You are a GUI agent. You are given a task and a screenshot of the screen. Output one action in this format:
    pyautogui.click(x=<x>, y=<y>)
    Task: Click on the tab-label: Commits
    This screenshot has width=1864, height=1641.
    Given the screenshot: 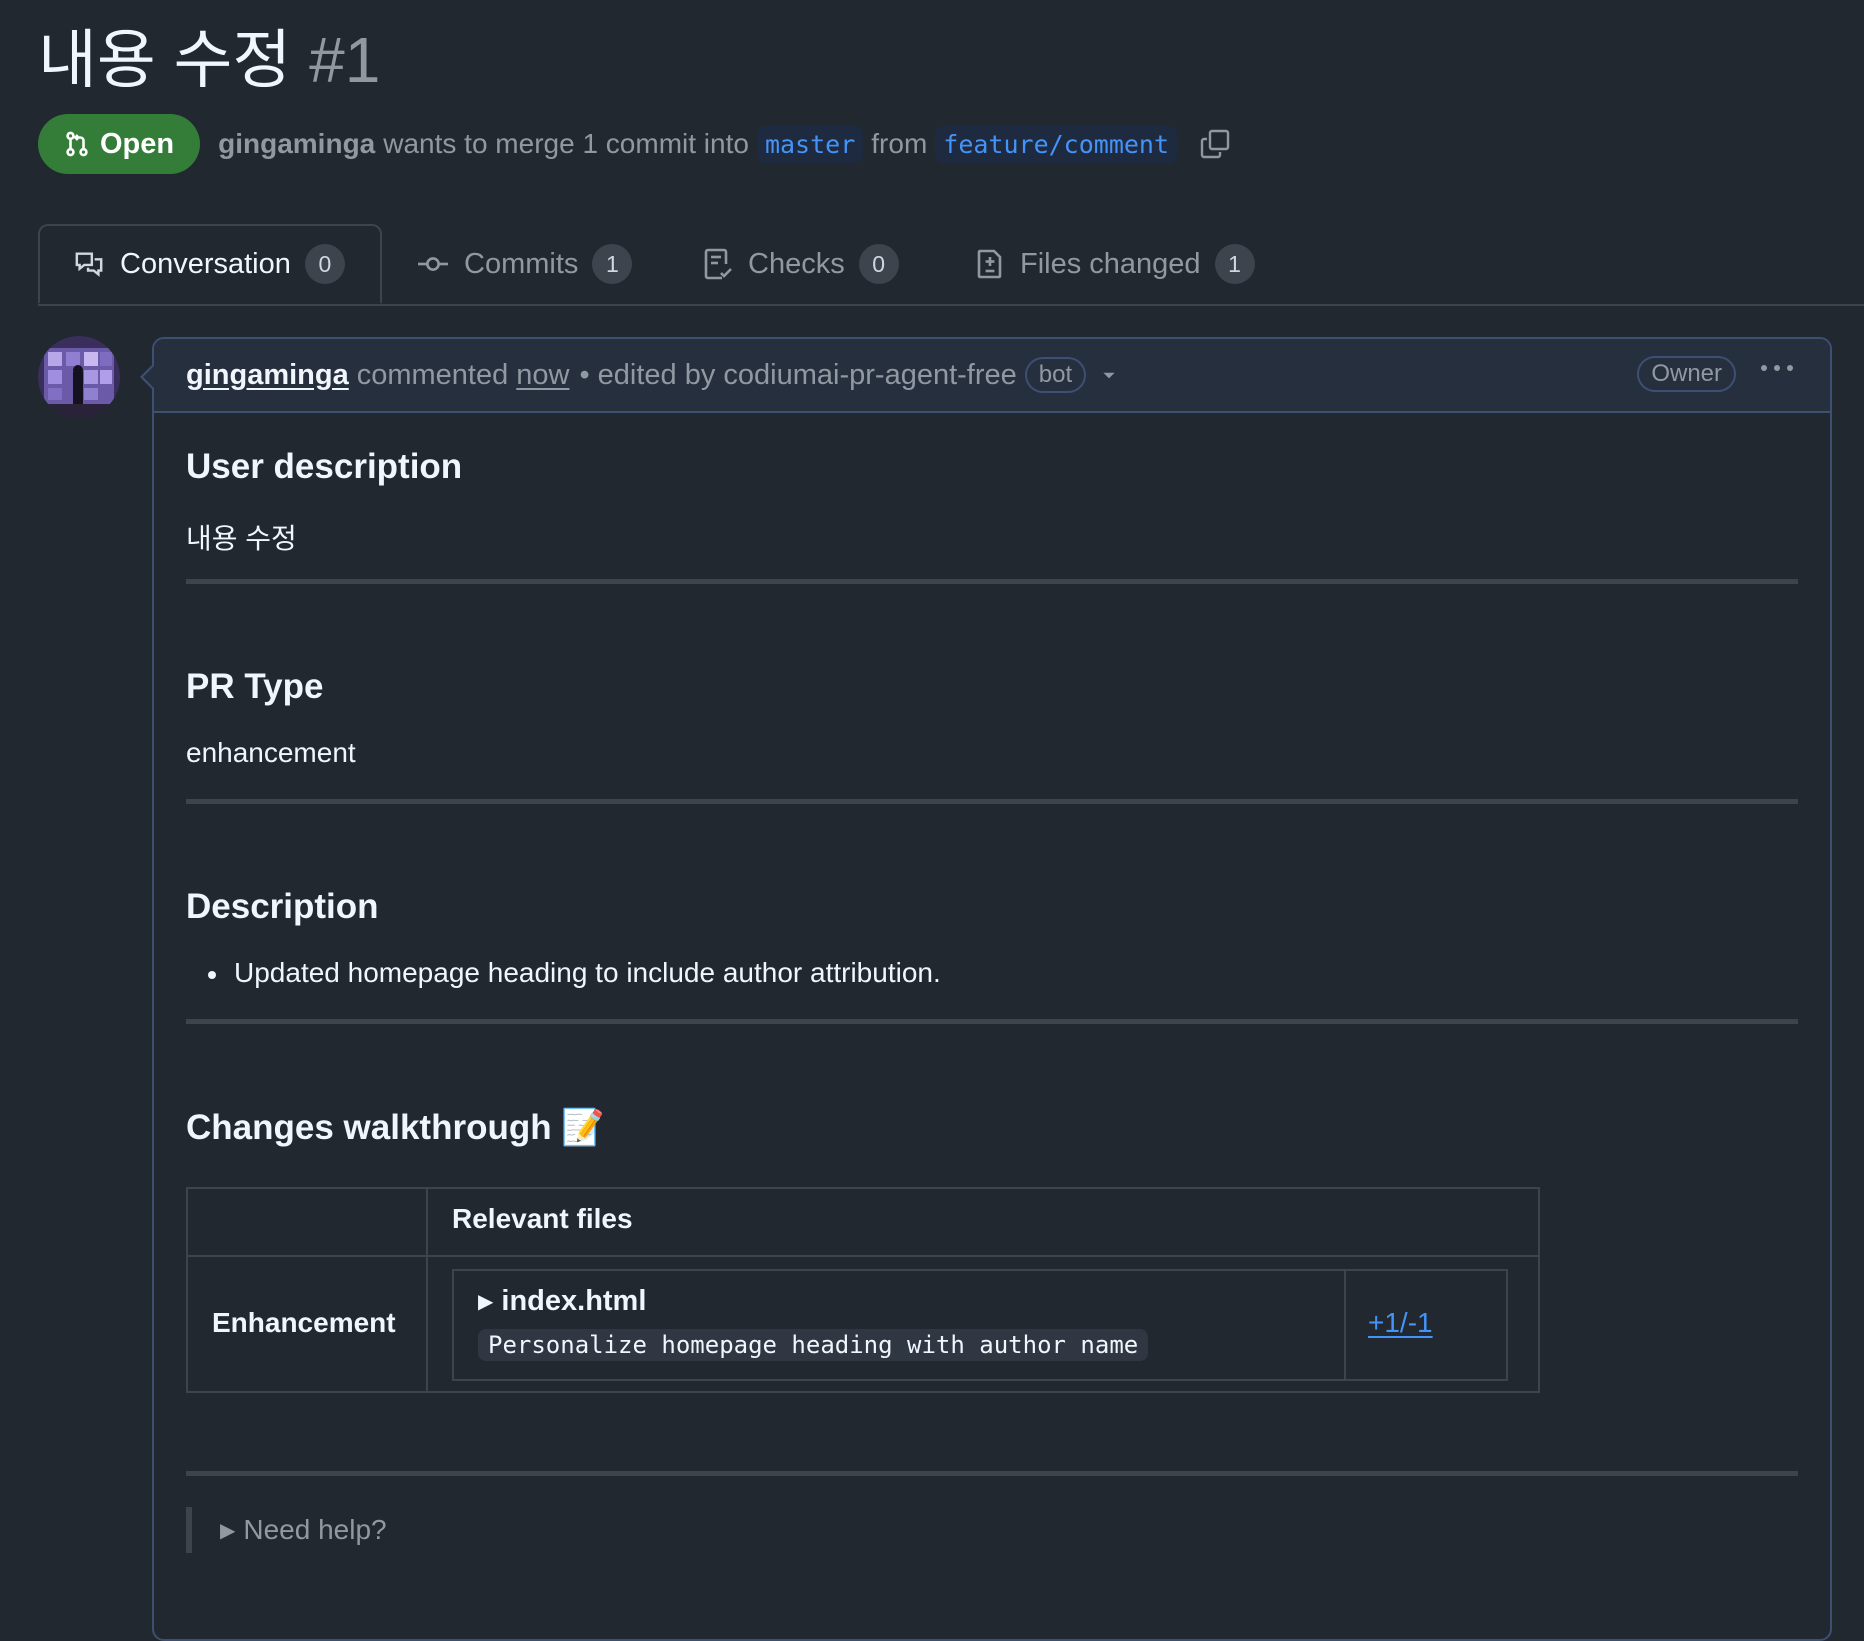 What is the action you would take?
    pyautogui.click(x=521, y=263)
    